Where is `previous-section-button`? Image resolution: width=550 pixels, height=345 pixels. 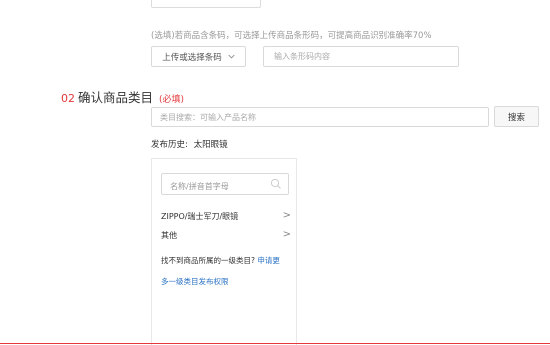
previous-section-button is located at coordinates (206, 4).